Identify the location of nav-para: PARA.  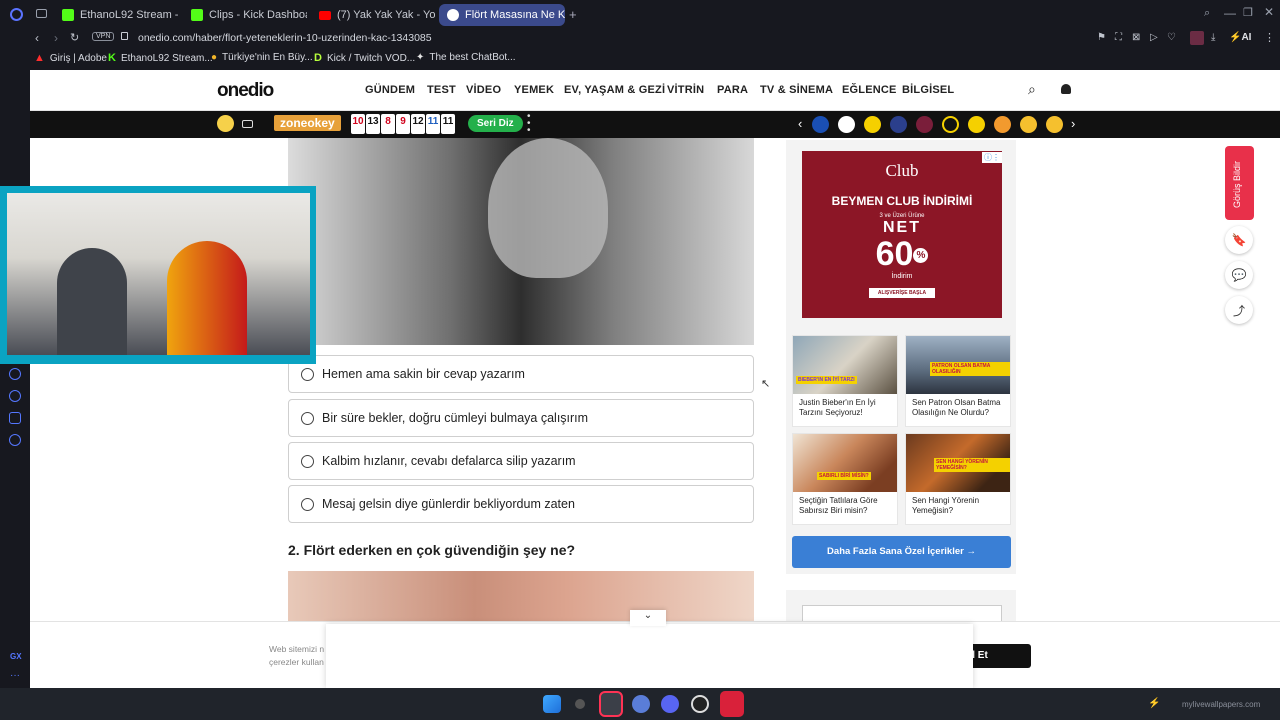
(732, 90).